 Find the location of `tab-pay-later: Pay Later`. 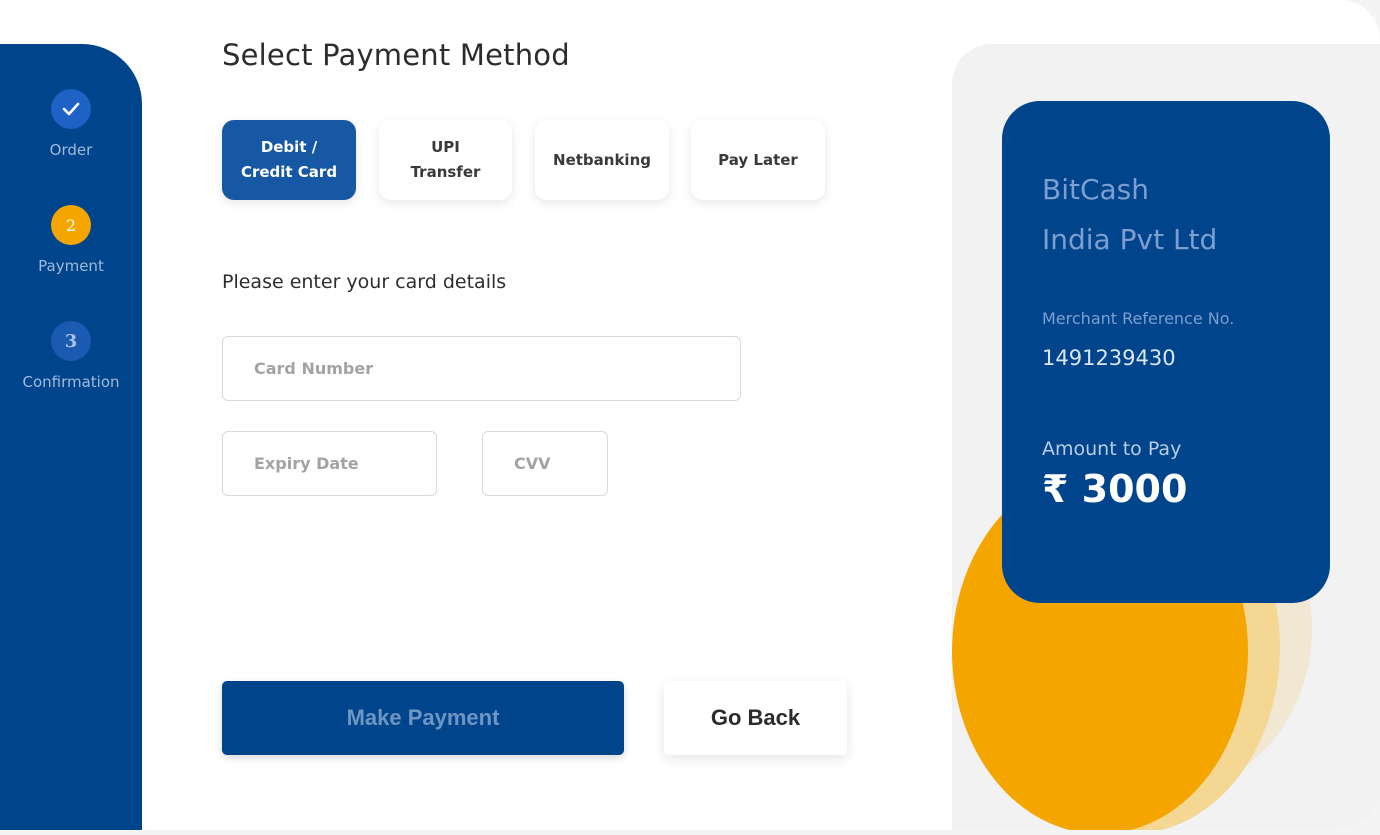

tab-pay-later: Pay Later is located at coordinates (758, 160).